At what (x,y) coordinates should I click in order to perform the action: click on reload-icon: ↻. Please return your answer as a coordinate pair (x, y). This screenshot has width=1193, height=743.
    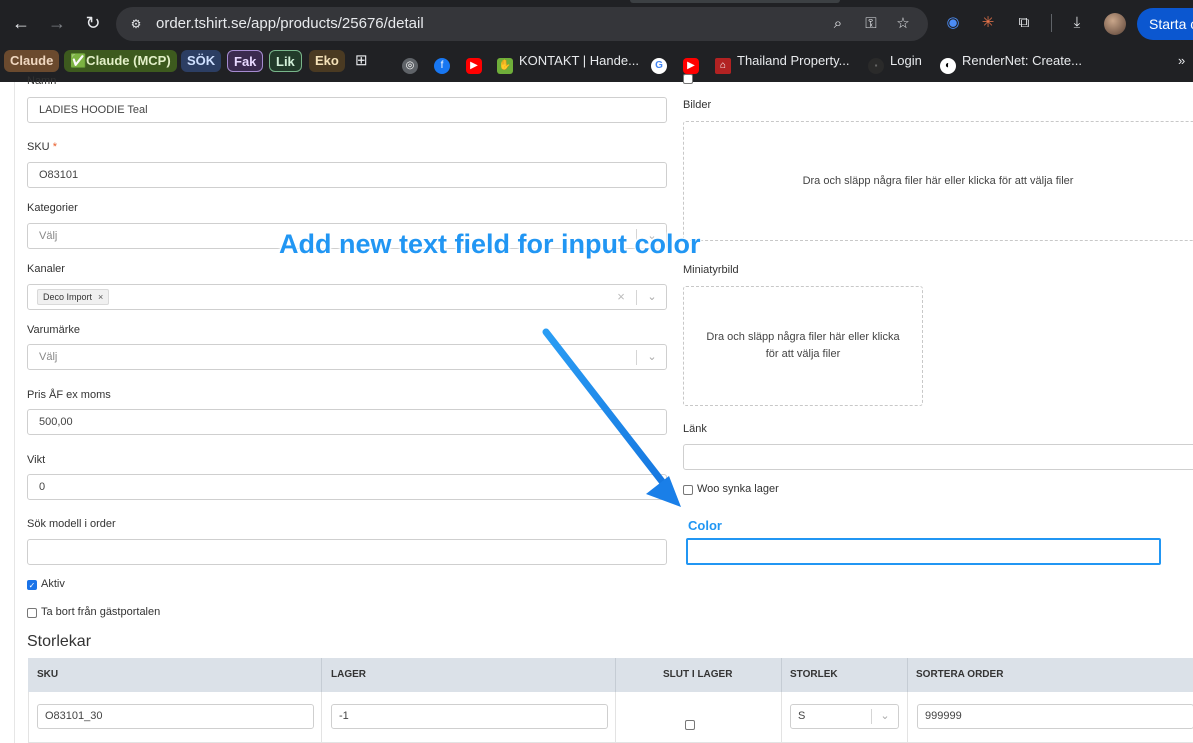
    Looking at the image, I should click on (93, 23).